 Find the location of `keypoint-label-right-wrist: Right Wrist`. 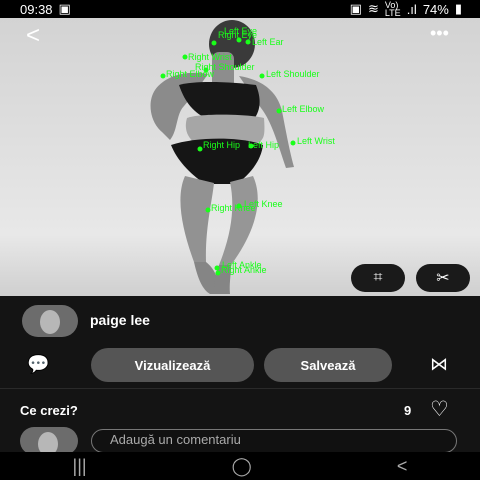

keypoint-label-right-wrist: Right Wrist is located at coordinates (210, 57).